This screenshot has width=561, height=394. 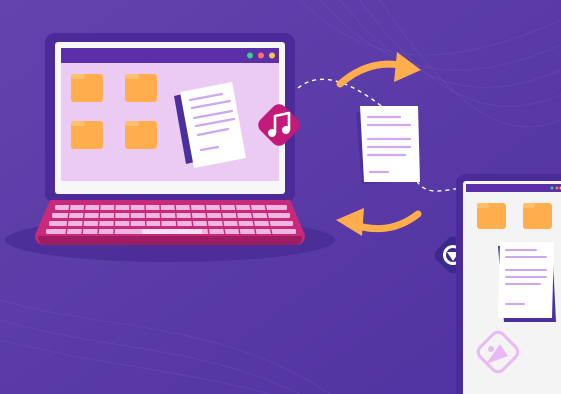 I want to click on window-dot-red, so click(x=261, y=55).